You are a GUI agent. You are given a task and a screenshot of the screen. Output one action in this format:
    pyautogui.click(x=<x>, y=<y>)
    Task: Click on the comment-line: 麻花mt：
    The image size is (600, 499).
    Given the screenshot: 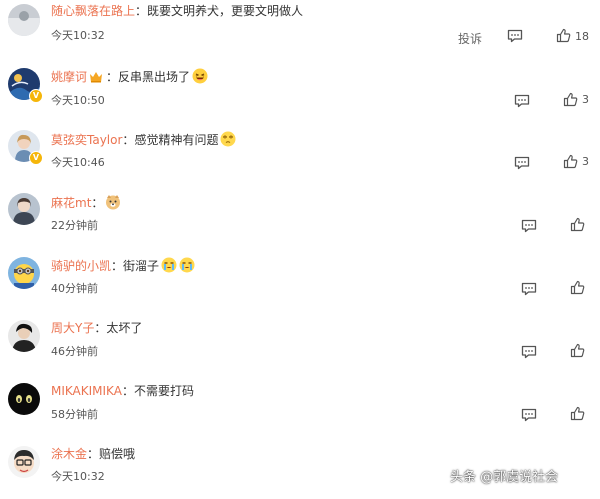 What is the action you would take?
    pyautogui.click(x=86, y=202)
    